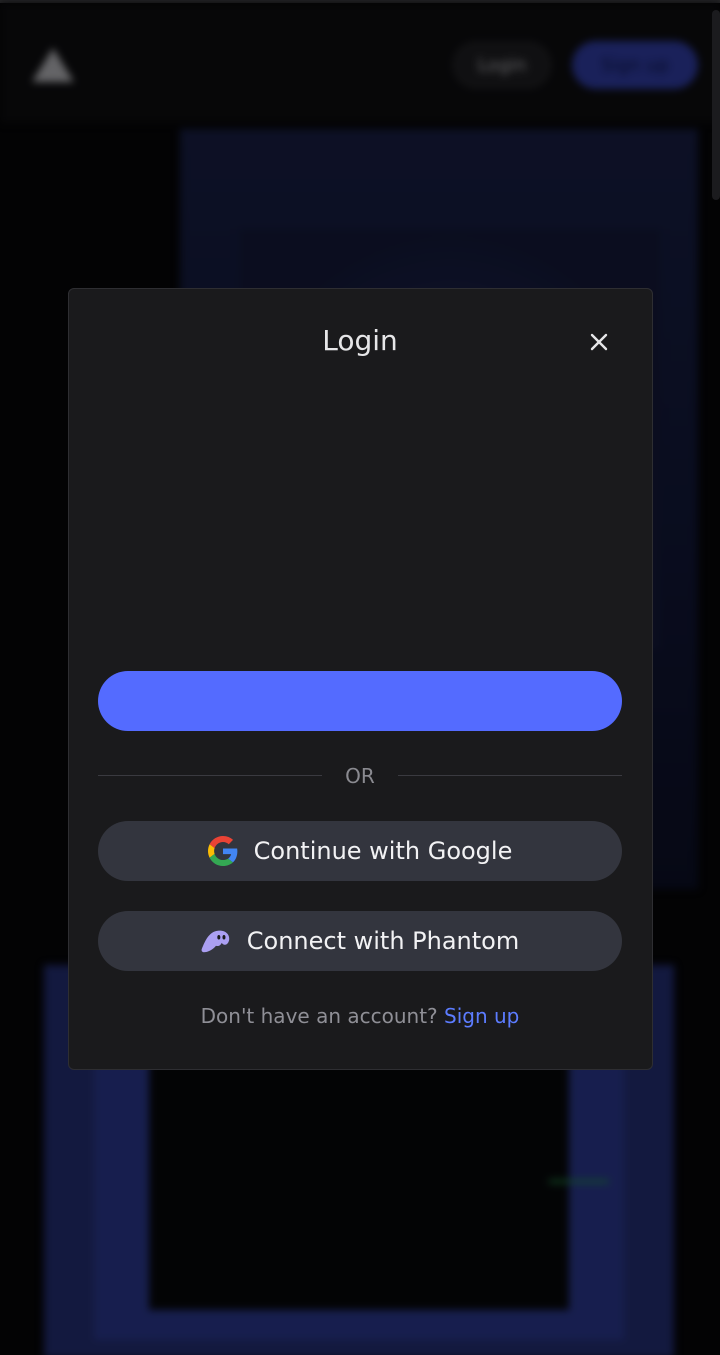  Describe the element at coordinates (222, 851) in the screenshot. I see `google-icon` at that location.